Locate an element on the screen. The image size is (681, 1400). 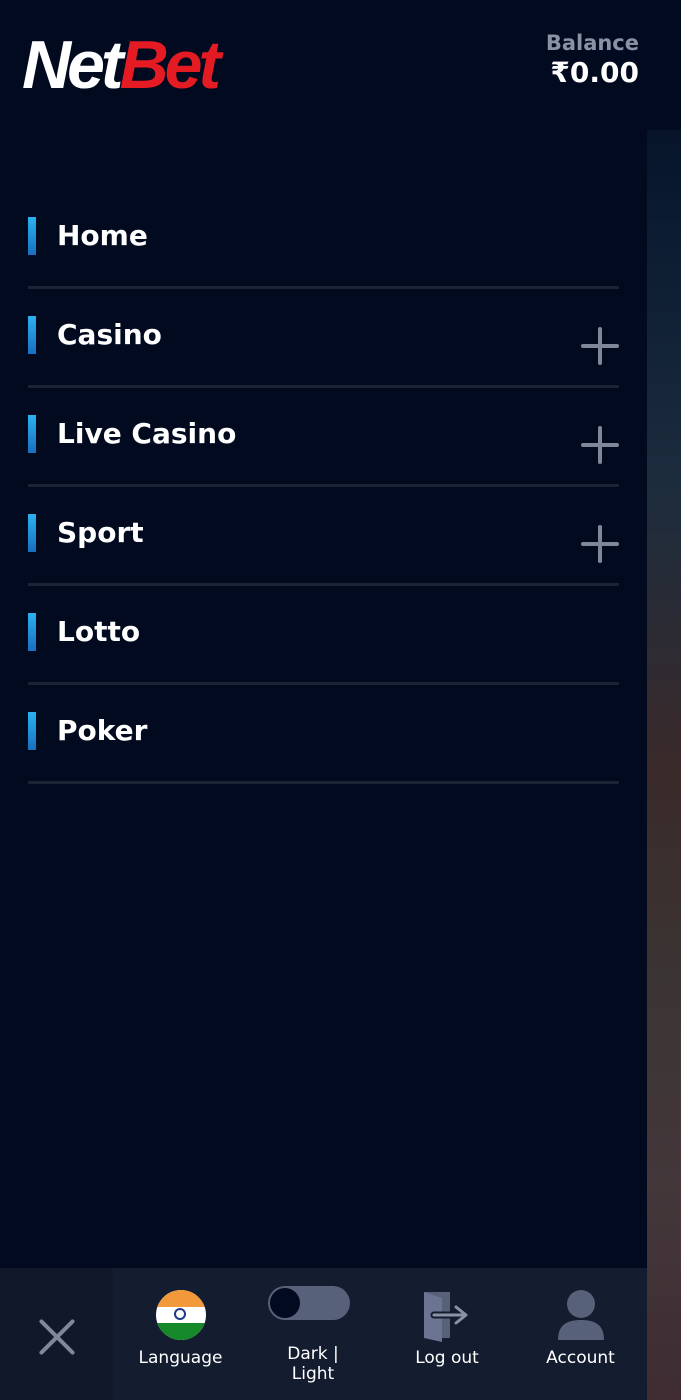
menu-item-lotto: Lotto is located at coordinates (323, 635).